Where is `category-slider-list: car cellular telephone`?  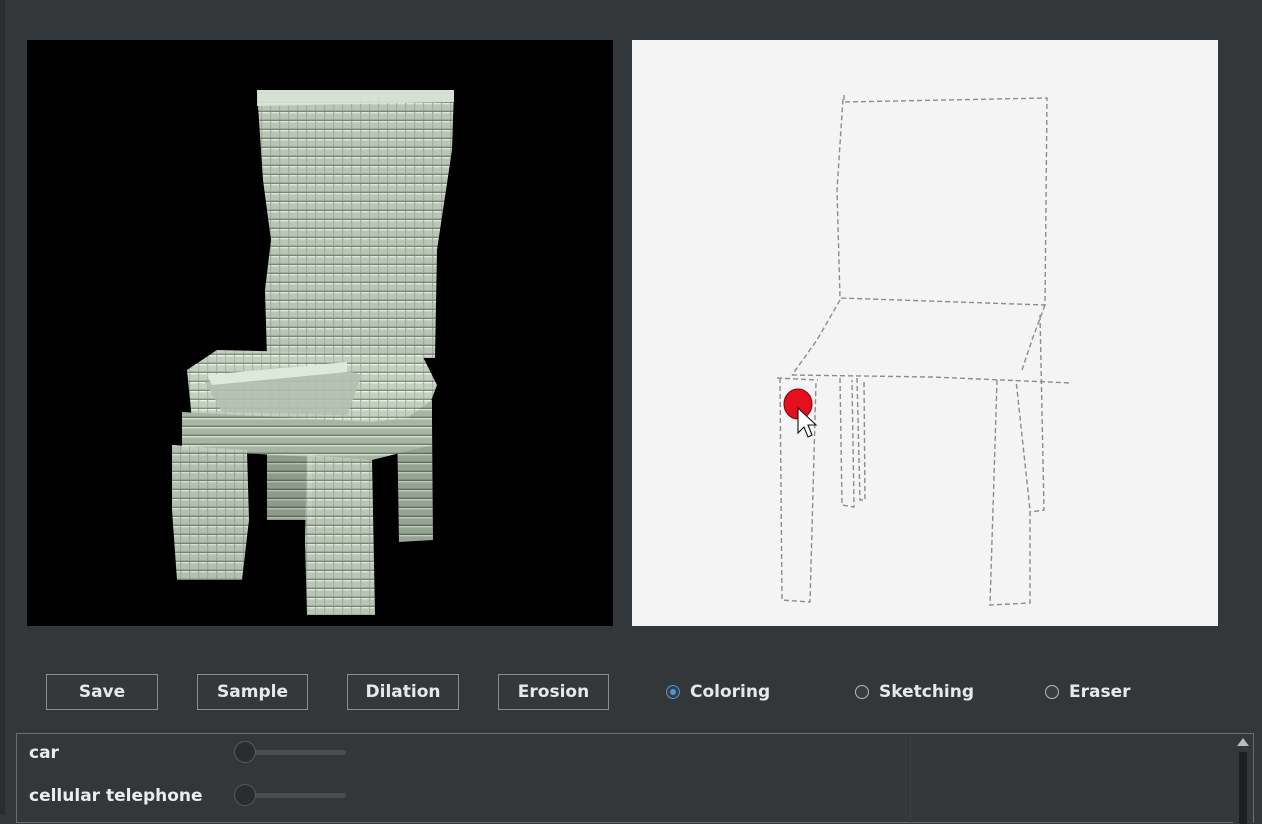
category-slider-list: car cellular telephone is located at coordinates (635, 778).